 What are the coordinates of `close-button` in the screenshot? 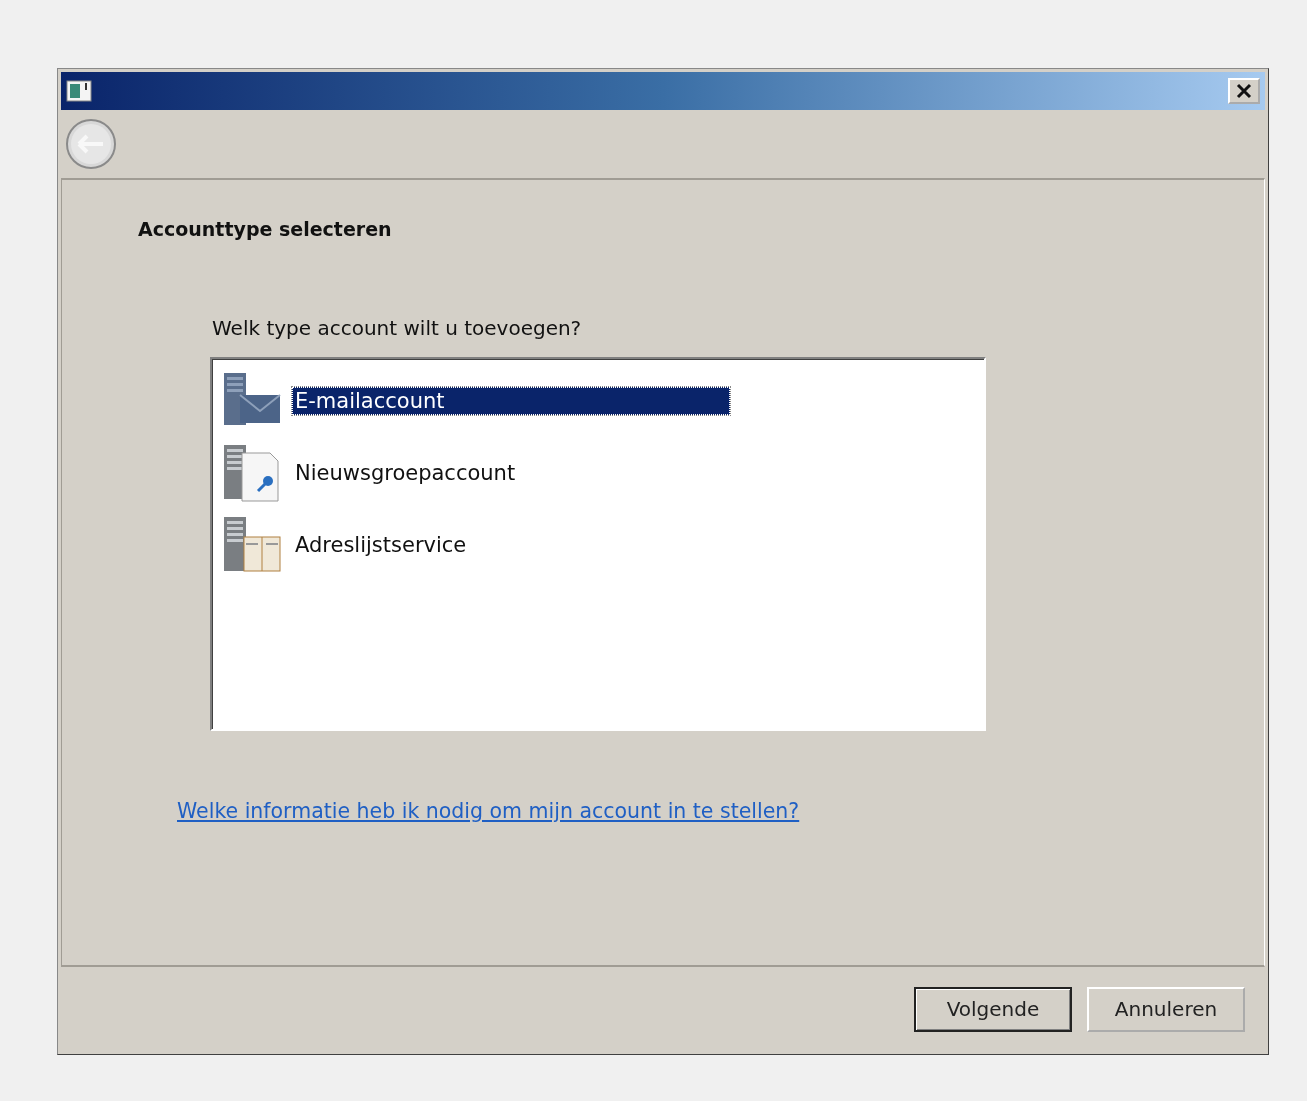 It's located at (1244, 91).